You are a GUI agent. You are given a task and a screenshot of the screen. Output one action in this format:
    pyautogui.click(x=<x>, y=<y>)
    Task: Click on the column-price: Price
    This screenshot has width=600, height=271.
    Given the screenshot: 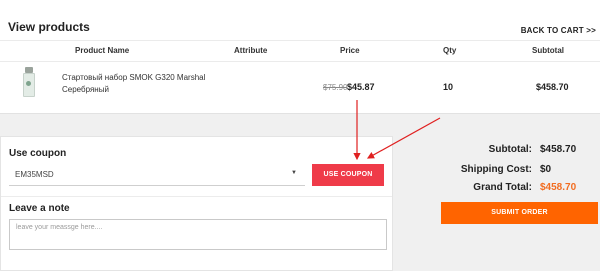 What is the action you would take?
    pyautogui.click(x=350, y=50)
    